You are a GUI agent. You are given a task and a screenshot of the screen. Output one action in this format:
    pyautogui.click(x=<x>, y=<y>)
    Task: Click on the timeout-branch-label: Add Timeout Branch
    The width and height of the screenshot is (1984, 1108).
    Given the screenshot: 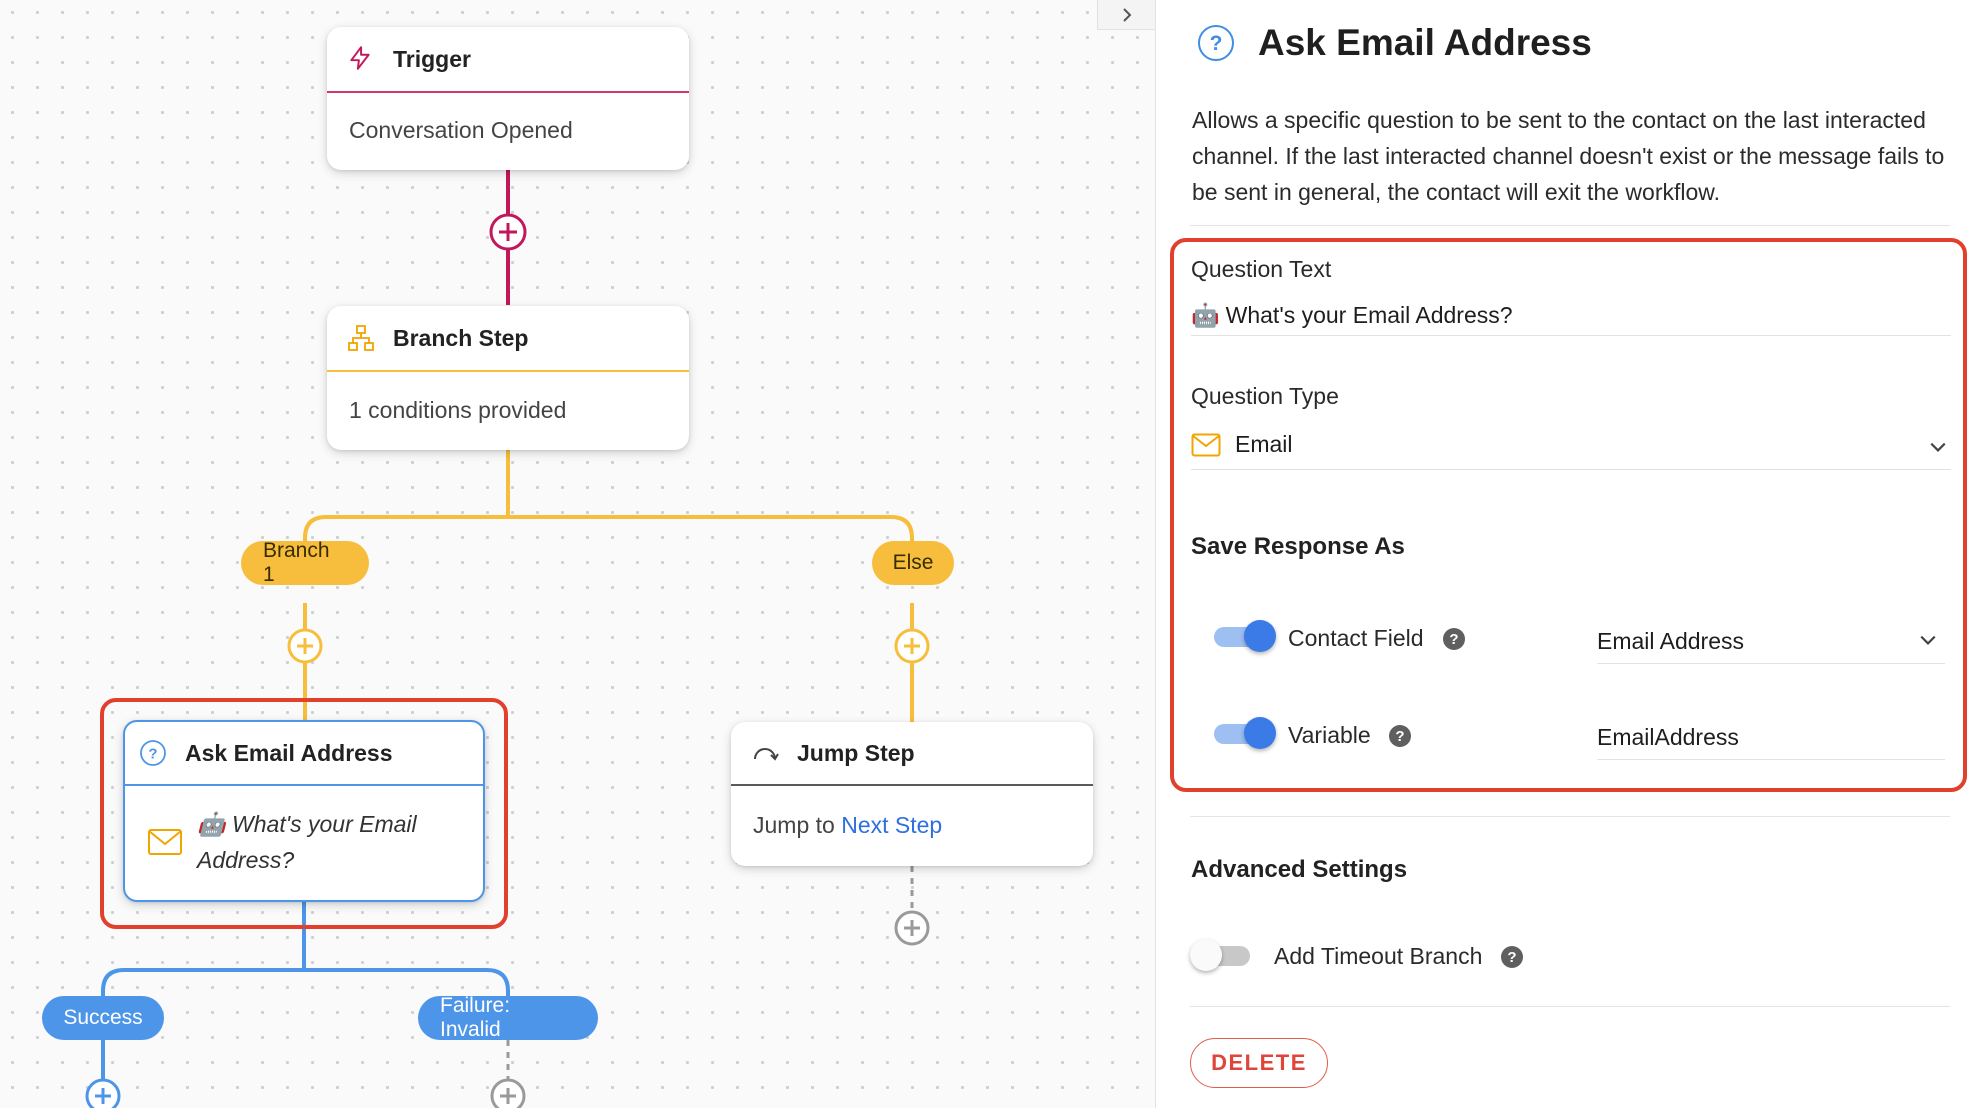 What is the action you would take?
    pyautogui.click(x=1378, y=956)
    